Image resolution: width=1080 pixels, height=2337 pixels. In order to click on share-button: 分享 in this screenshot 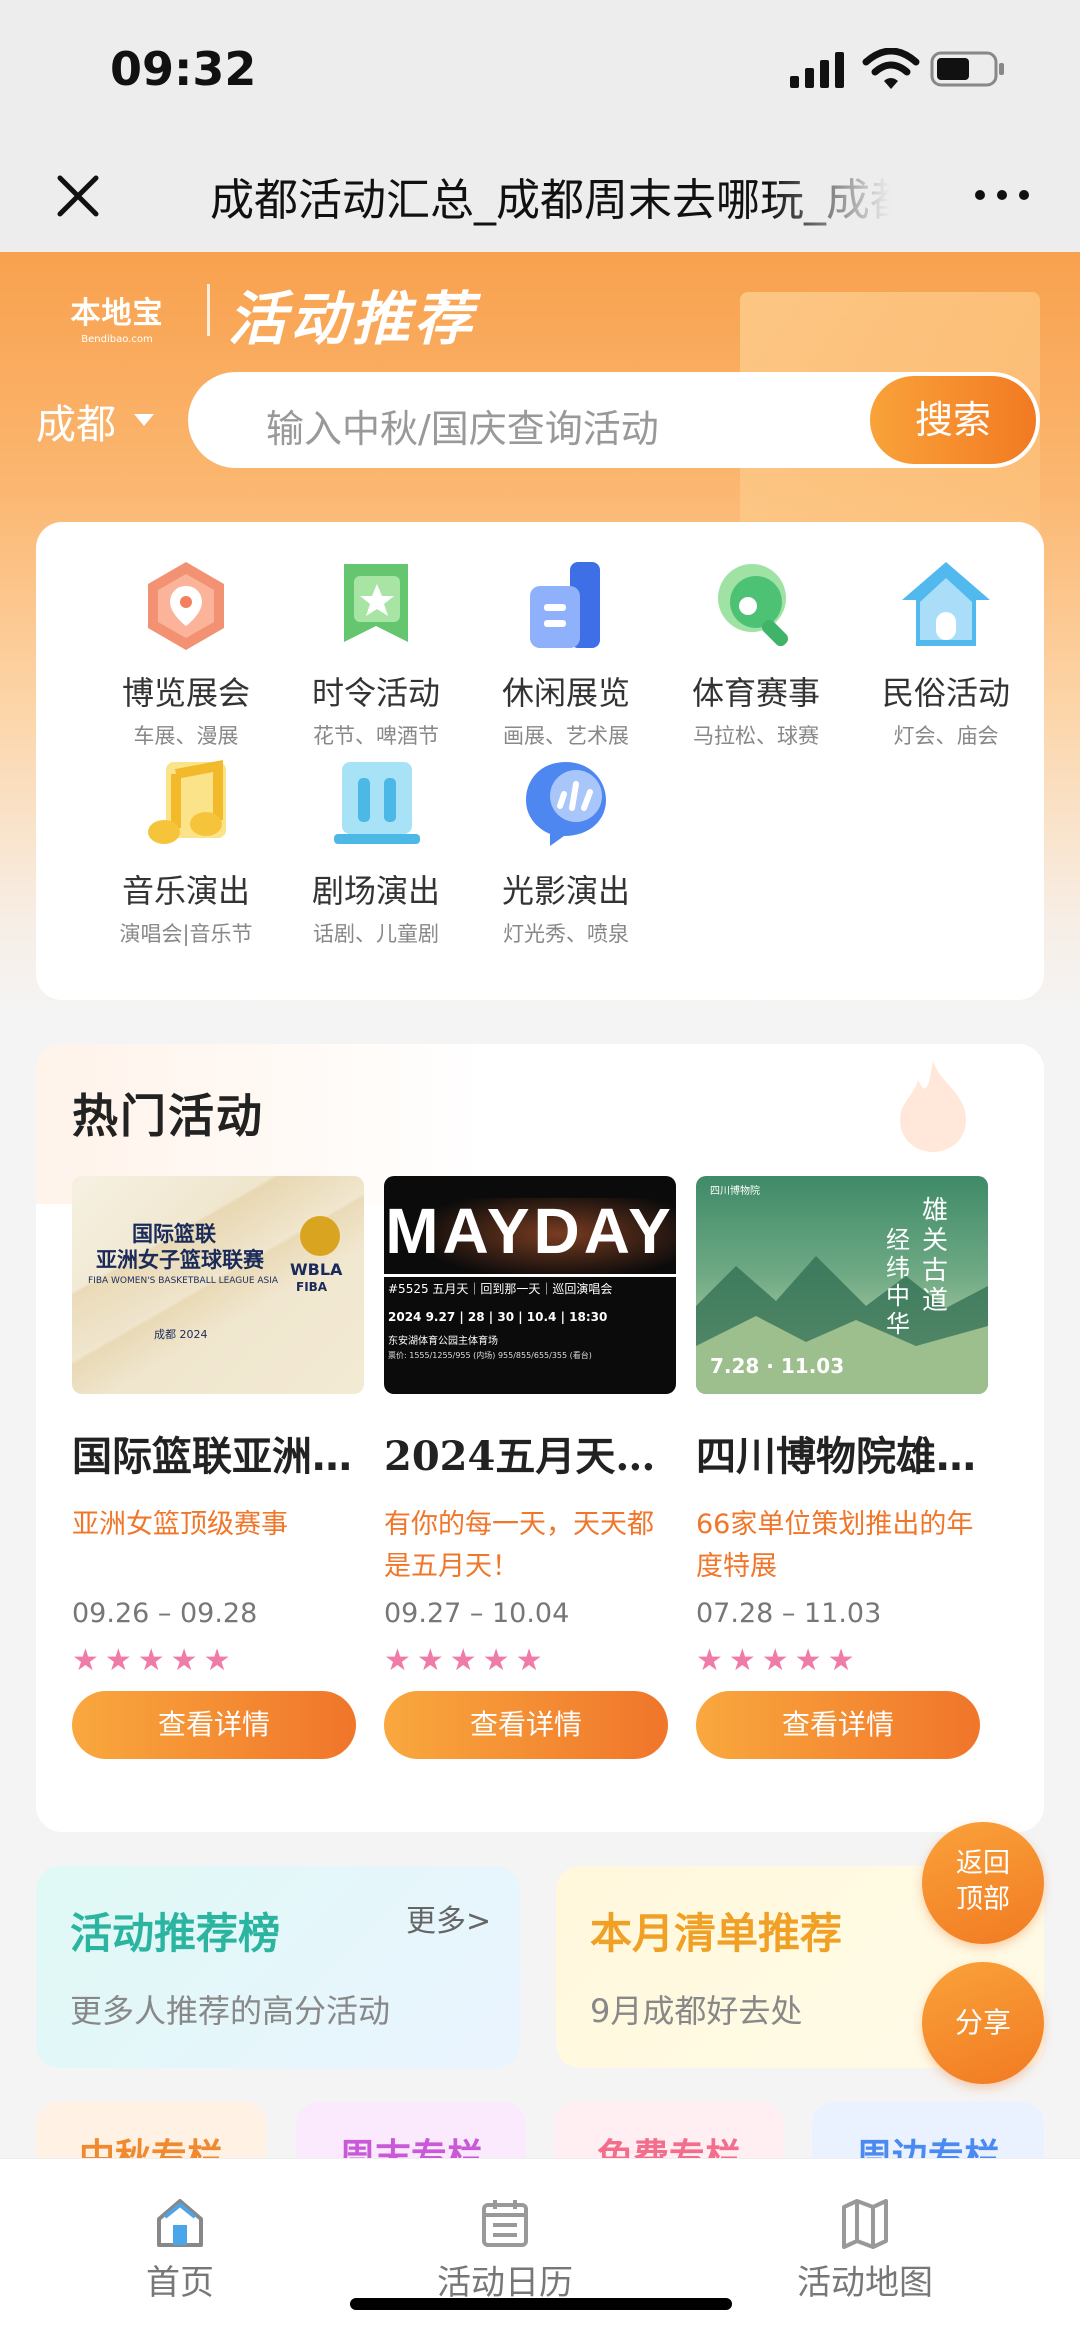, I will do `click(983, 2023)`.